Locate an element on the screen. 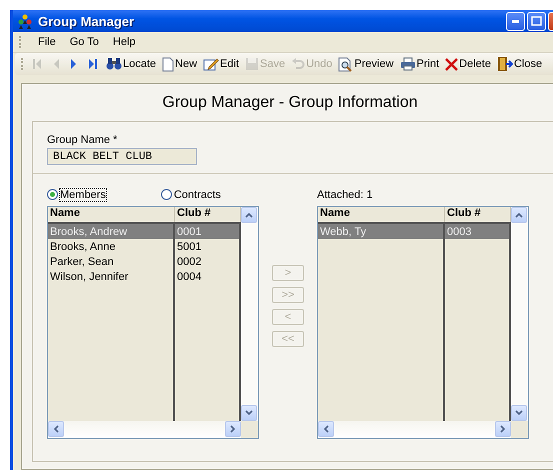  close-button: Close is located at coordinates (519, 64).